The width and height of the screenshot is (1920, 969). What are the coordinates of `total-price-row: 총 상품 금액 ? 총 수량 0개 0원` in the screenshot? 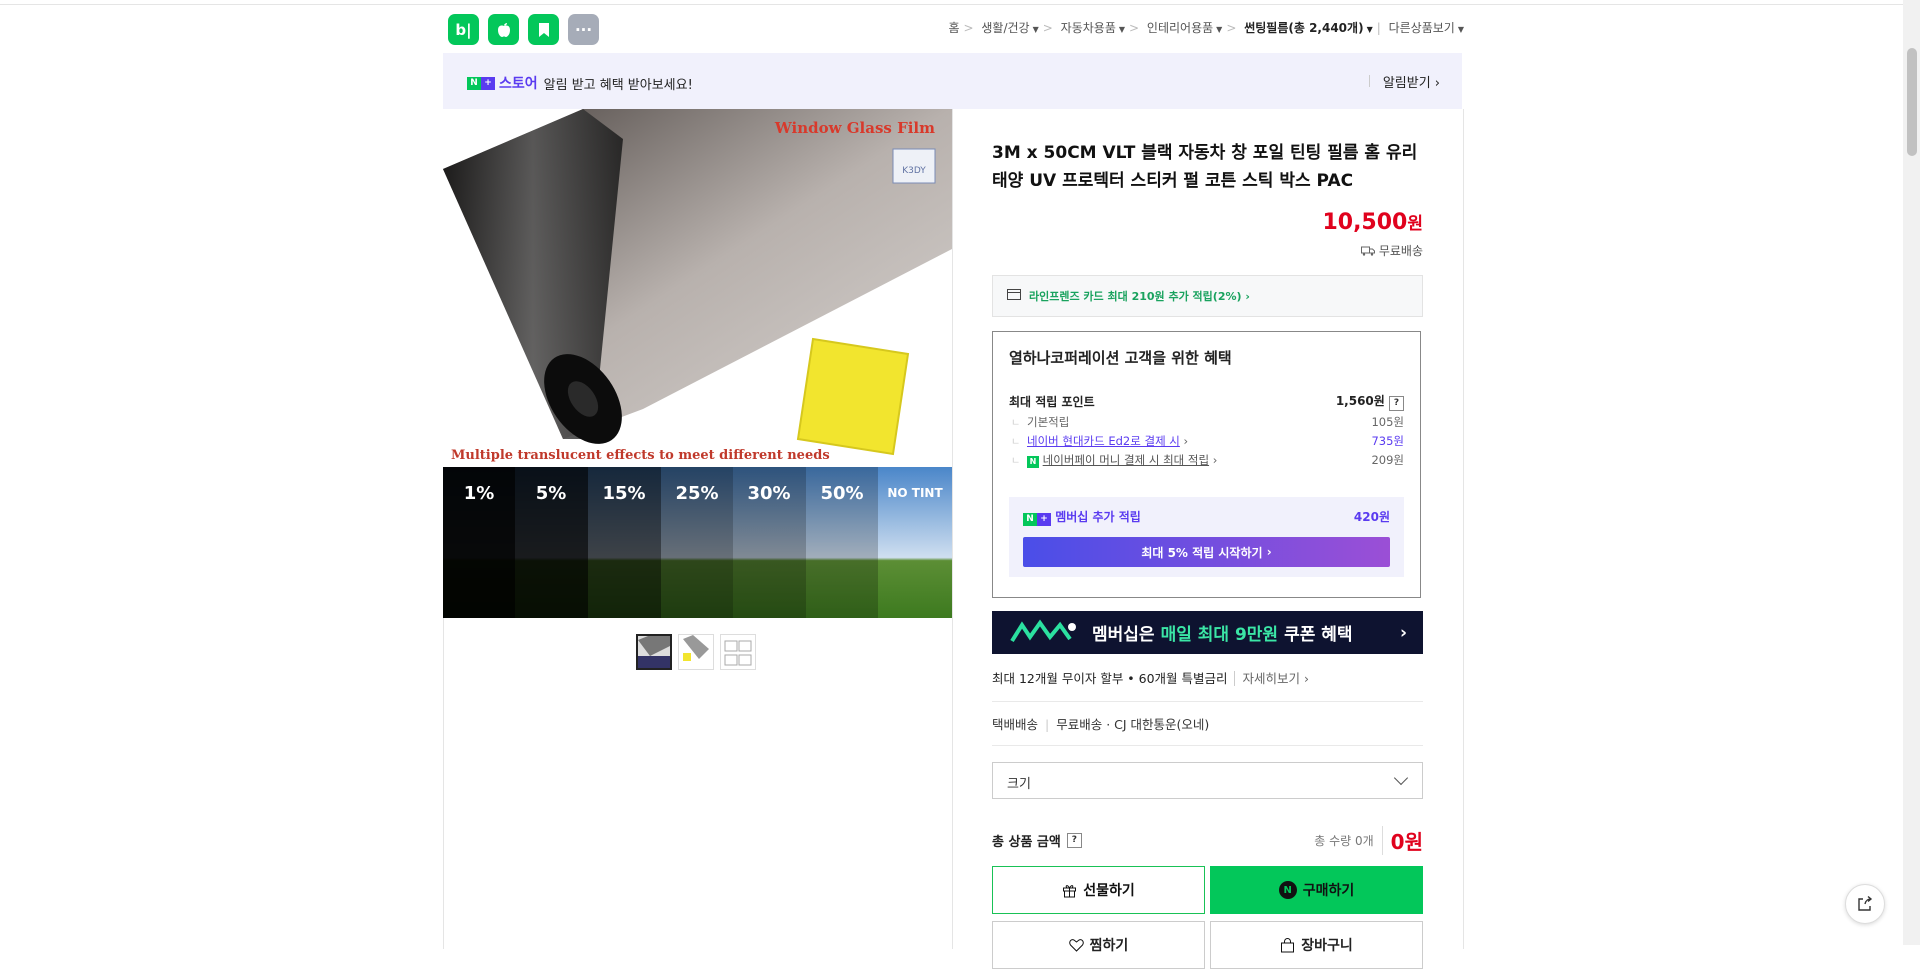 It's located at (1207, 840).